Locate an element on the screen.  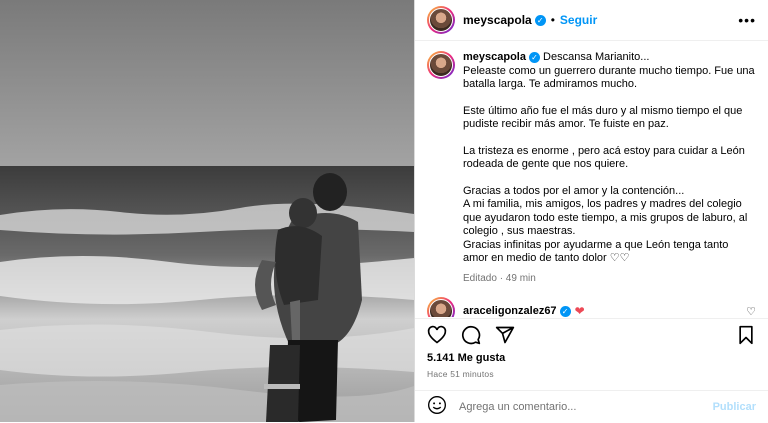
emoji-icon is located at coordinates (437, 407).